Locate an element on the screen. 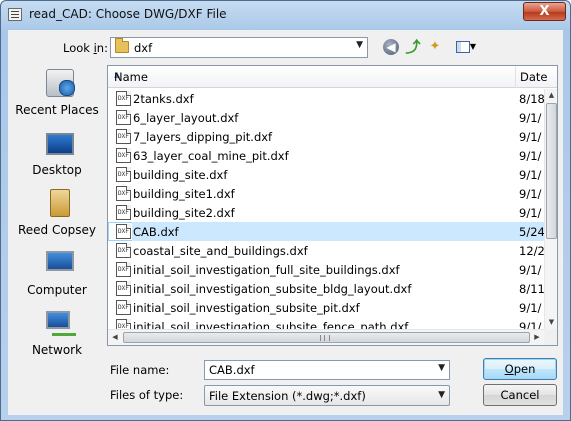 The width and height of the screenshot is (571, 421). user-folder-icon is located at coordinates (60, 203).